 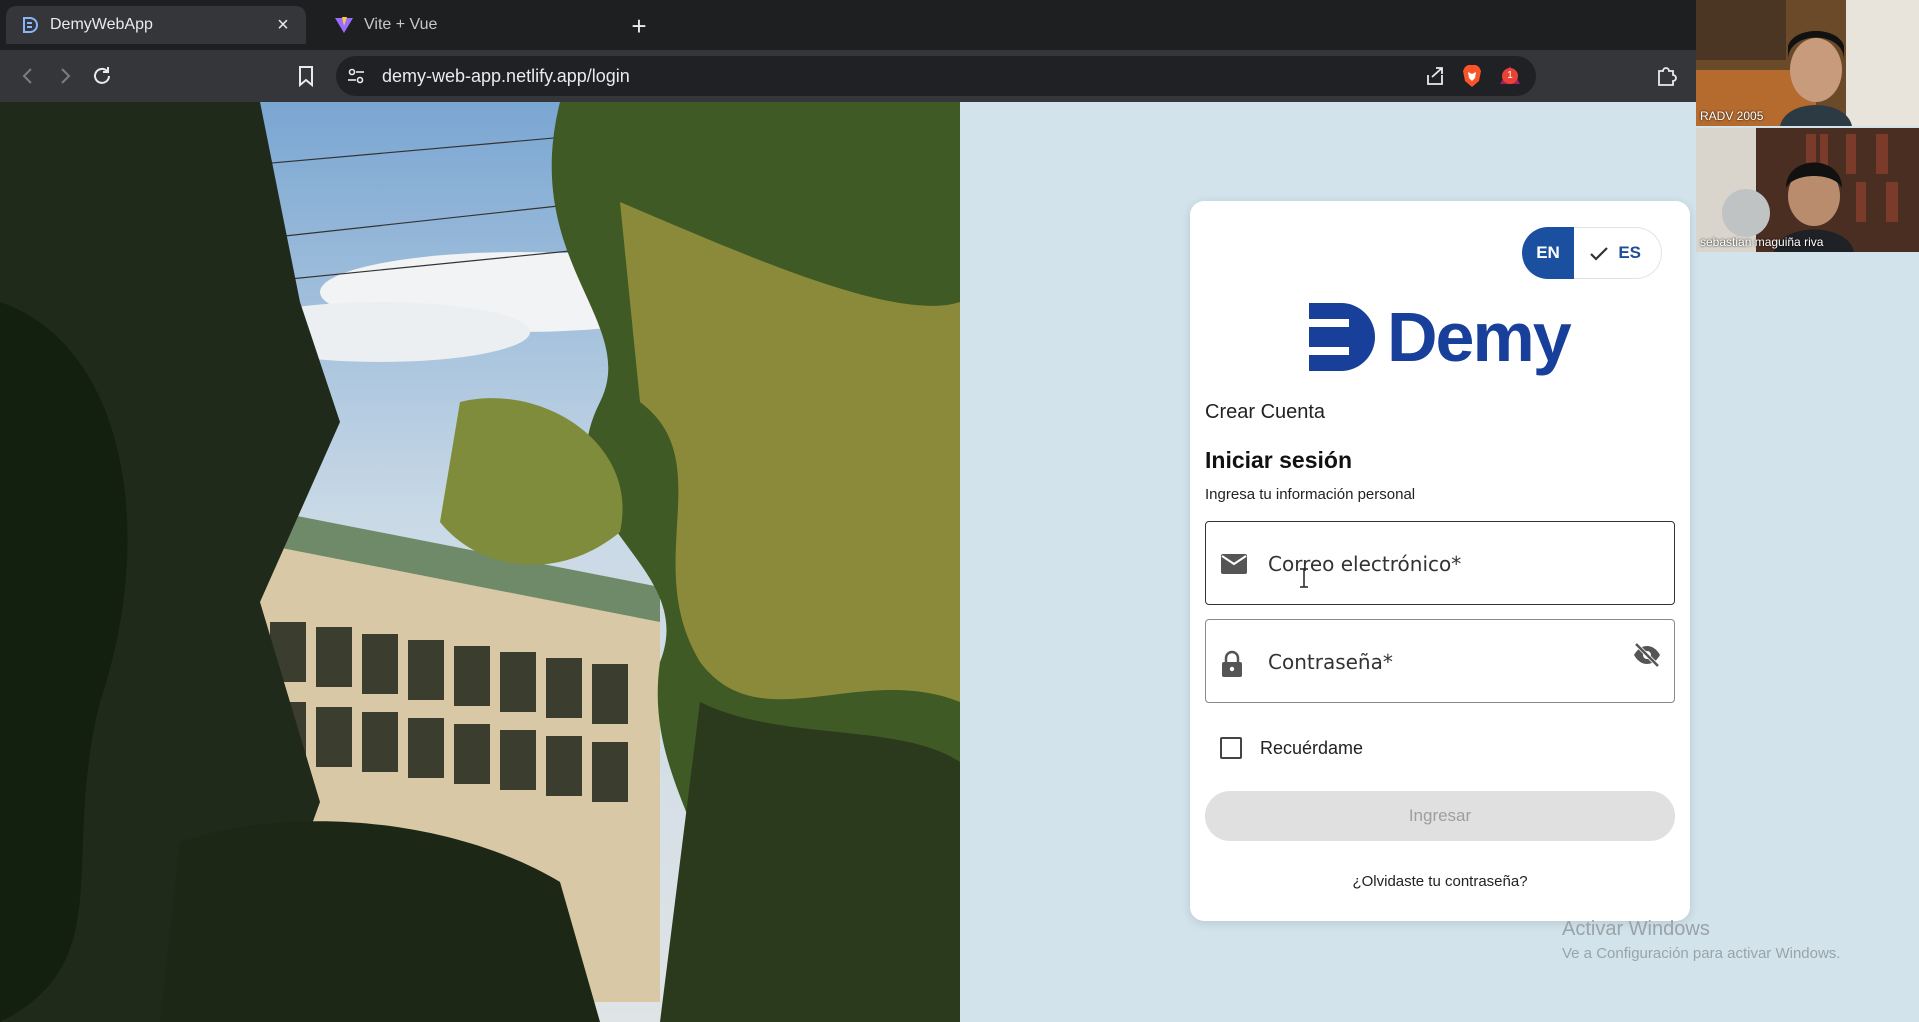 What do you see at coordinates (101, 24) in the screenshot?
I see `tab-title: DemyWebApp` at bounding box center [101, 24].